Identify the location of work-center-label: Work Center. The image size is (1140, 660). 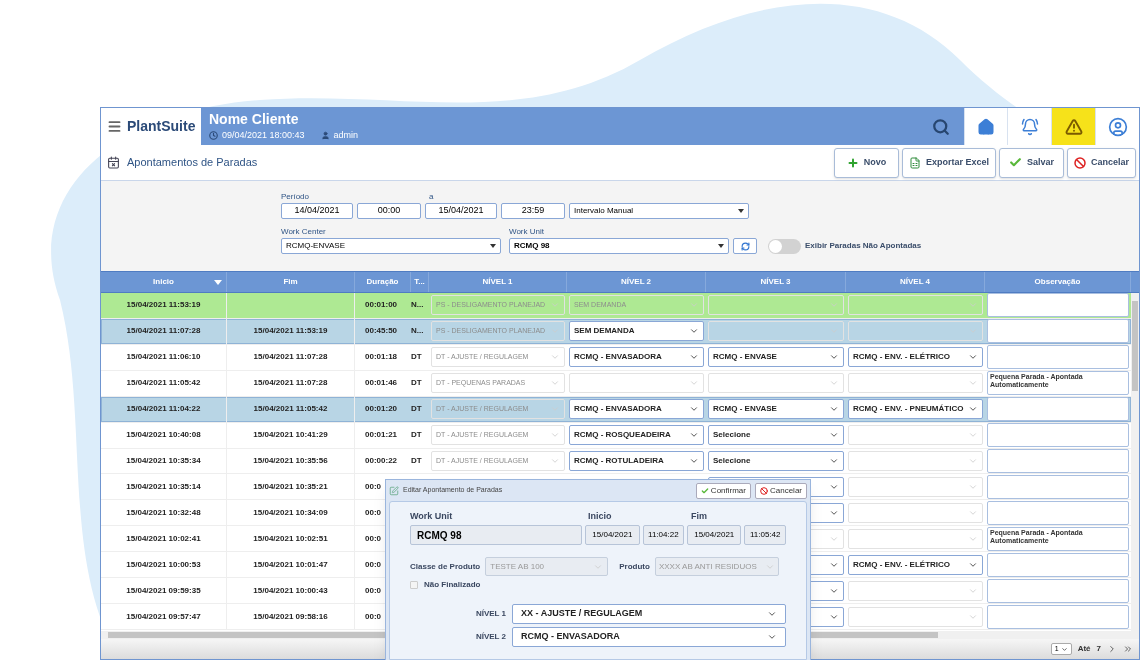
(304, 232).